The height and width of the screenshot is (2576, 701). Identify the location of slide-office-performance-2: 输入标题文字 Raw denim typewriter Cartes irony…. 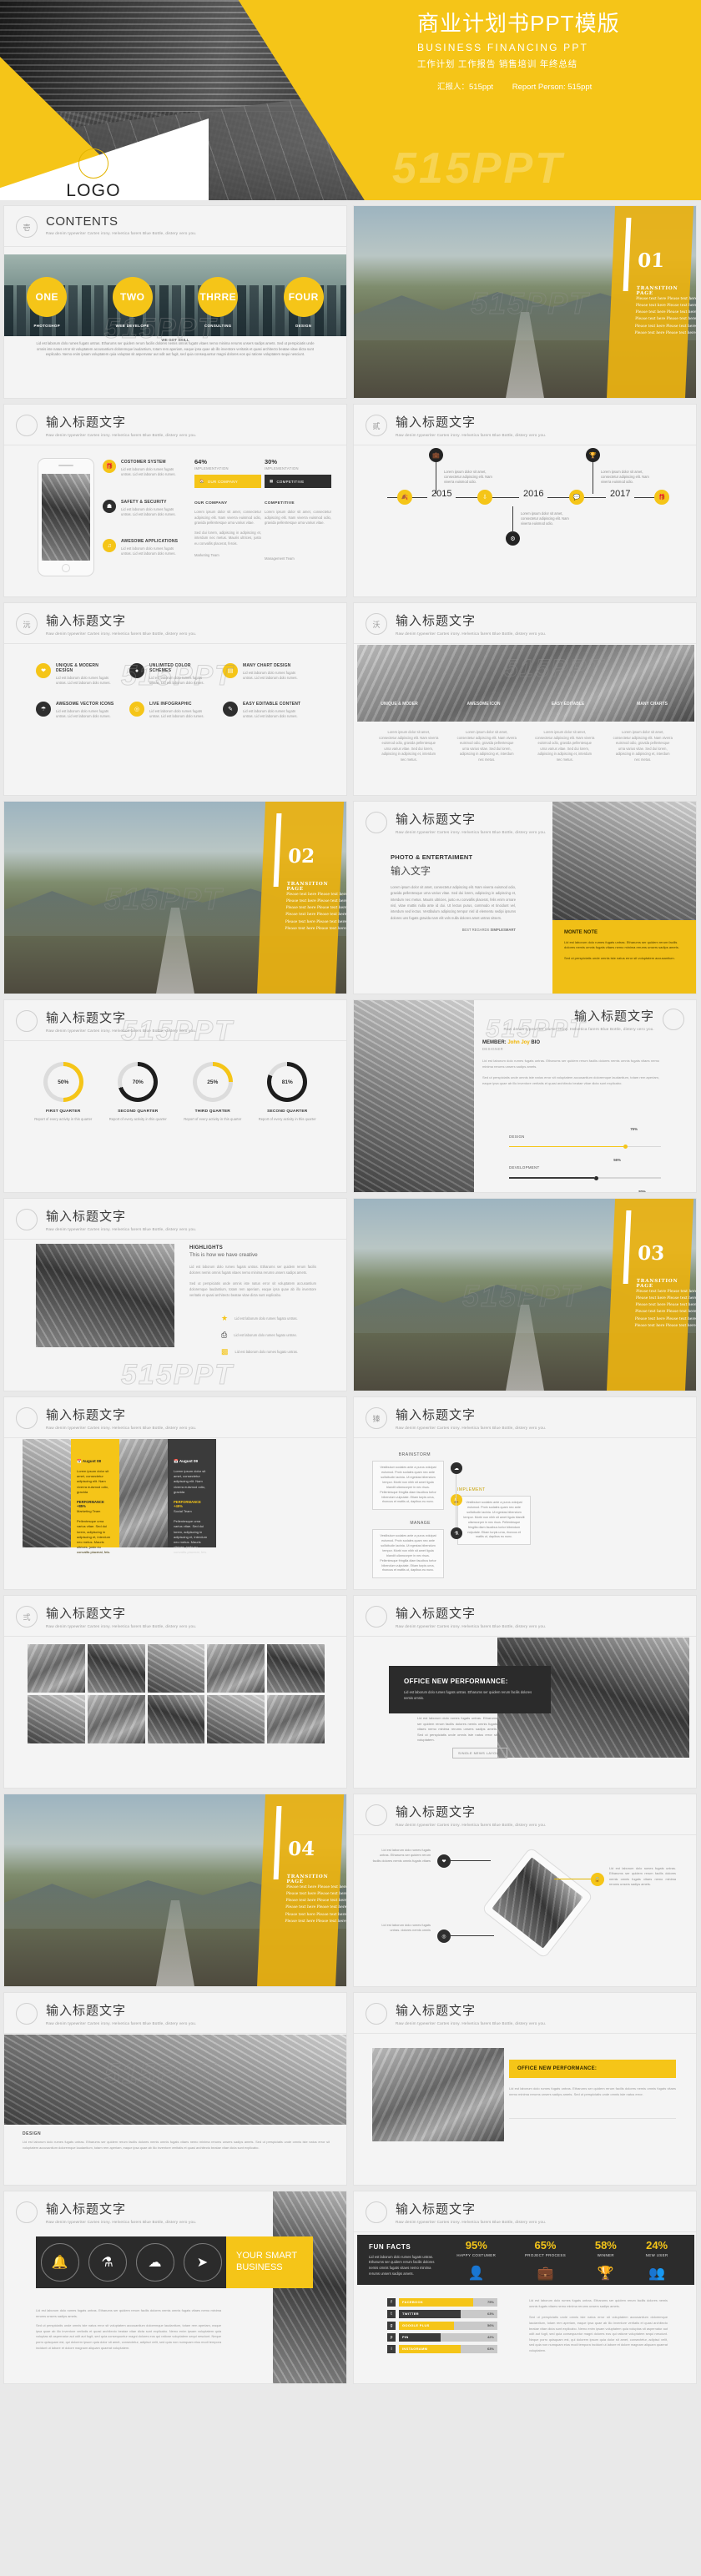
(525, 2089).